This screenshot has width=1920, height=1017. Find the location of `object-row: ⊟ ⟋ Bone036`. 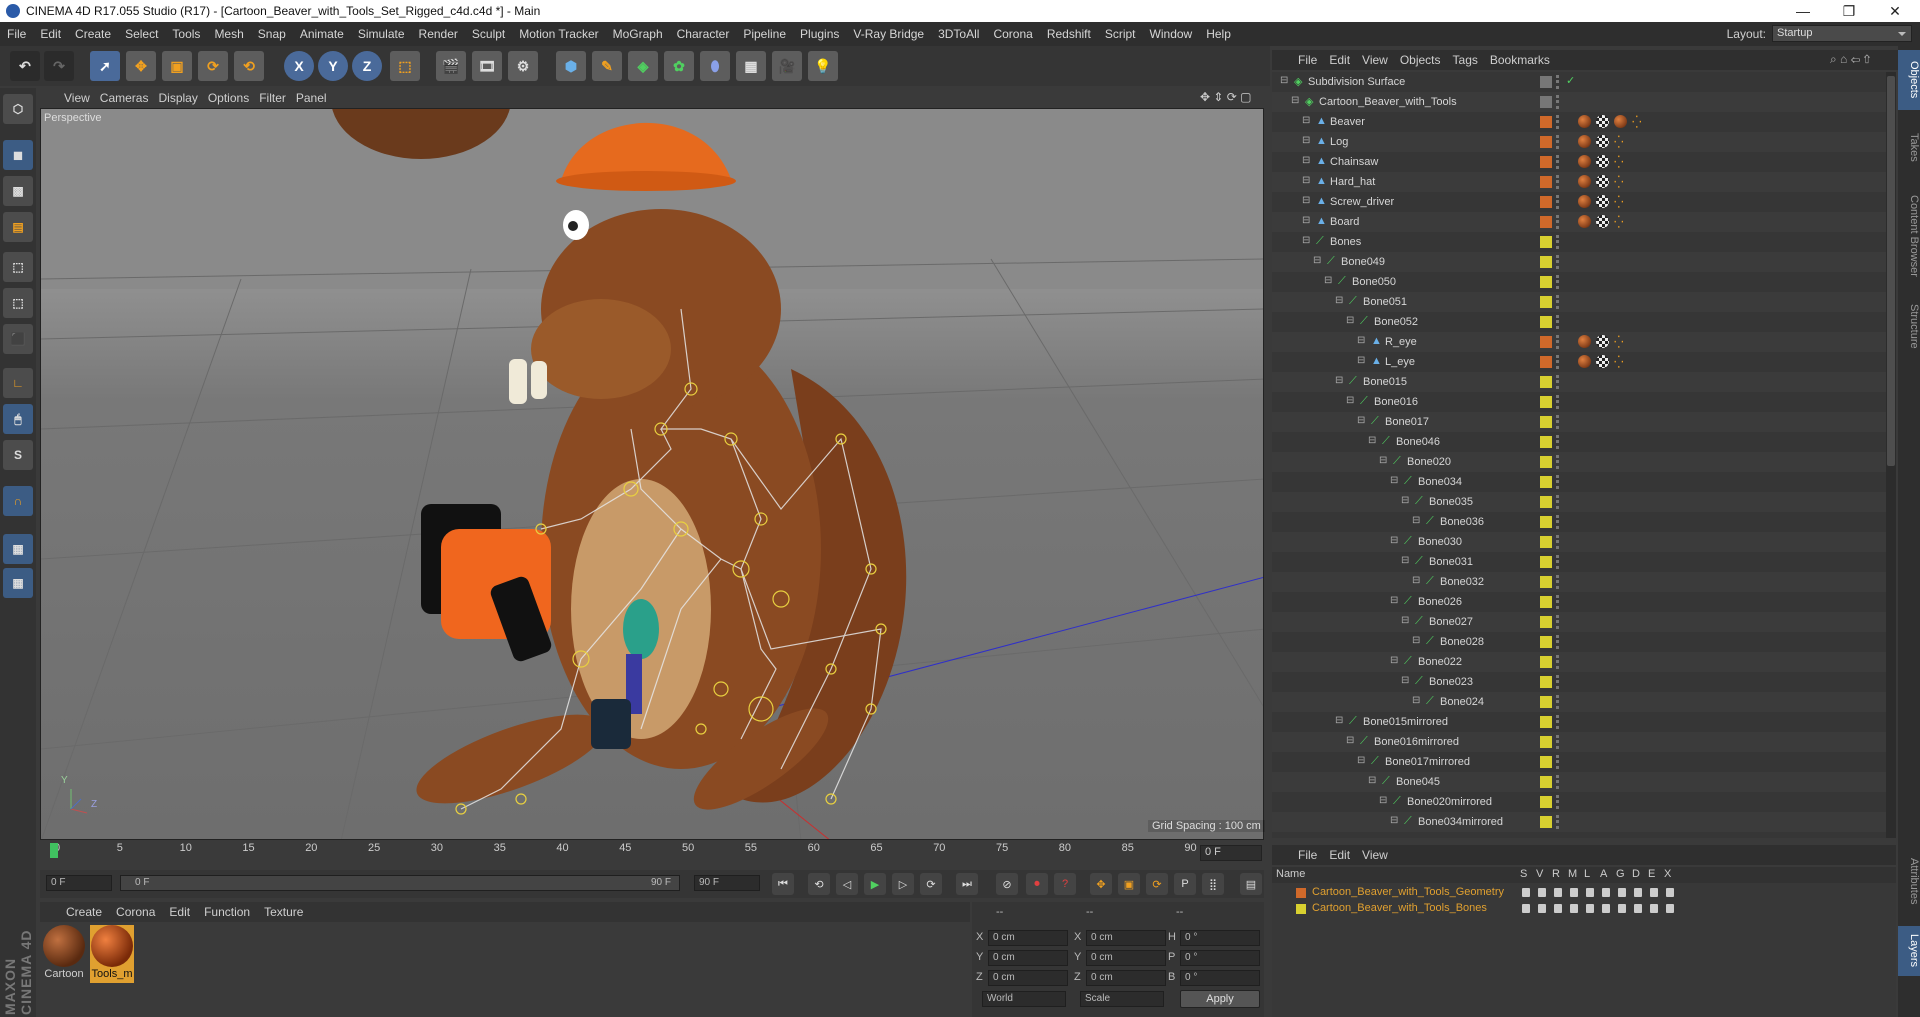

object-row: ⊟ ⟋ Bone036 is located at coordinates (1582, 522).